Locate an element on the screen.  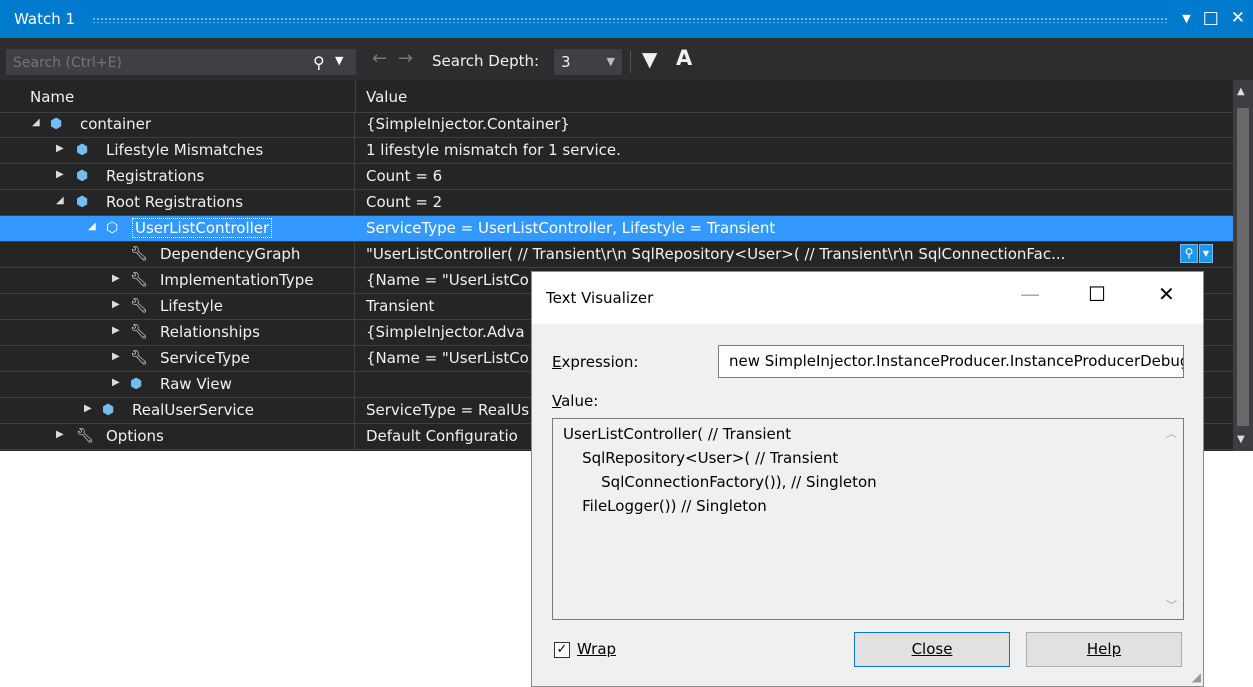
row-value: Count = 2 is located at coordinates (404, 202).